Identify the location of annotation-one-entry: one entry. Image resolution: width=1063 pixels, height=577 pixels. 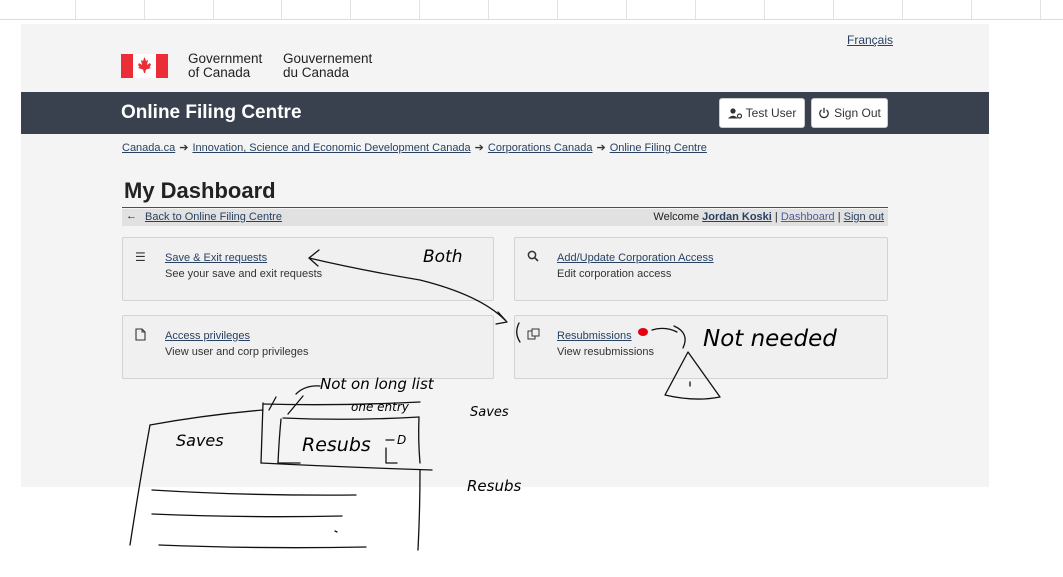
(380, 407).